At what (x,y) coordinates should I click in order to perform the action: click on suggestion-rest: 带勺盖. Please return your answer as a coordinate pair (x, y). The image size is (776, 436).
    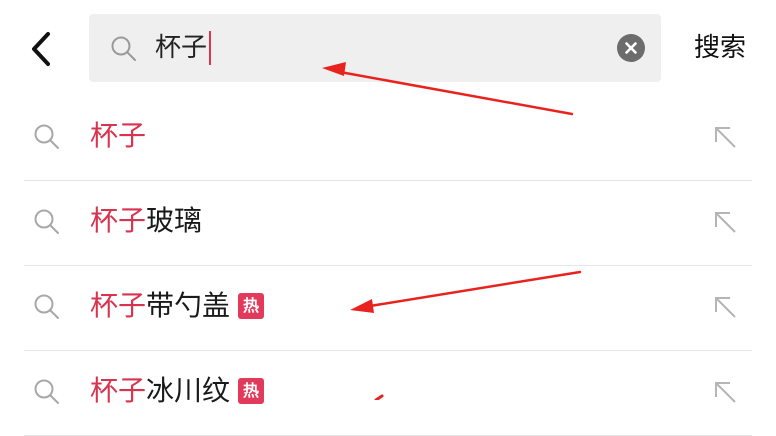
    Looking at the image, I should click on (188, 305).